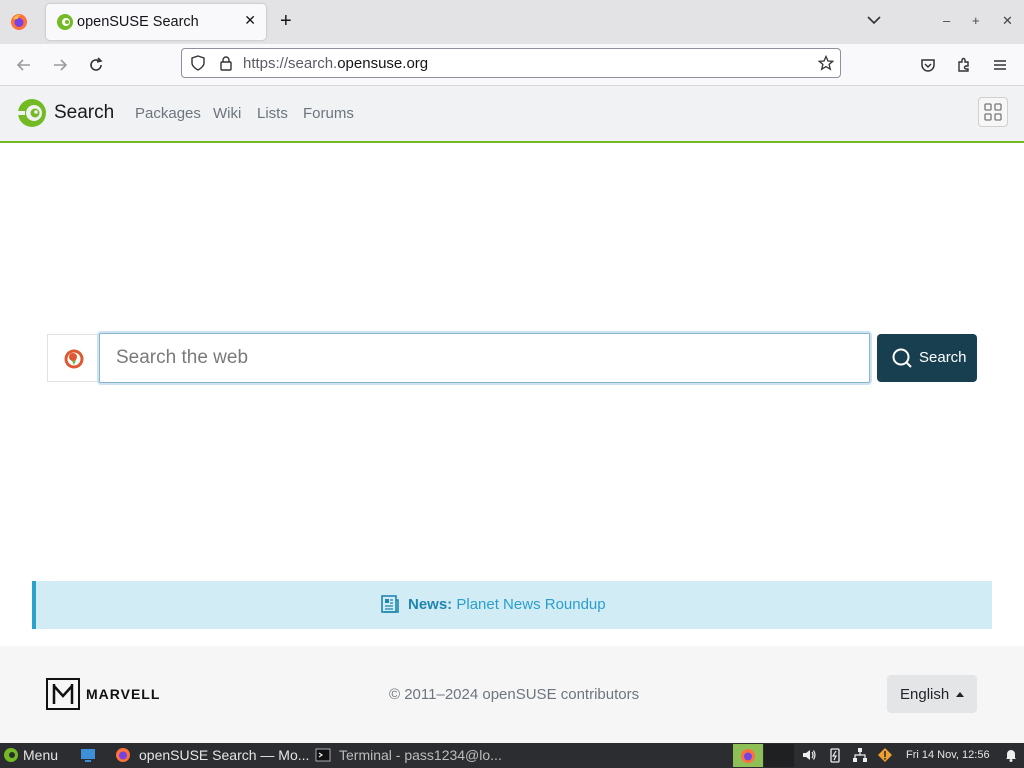 This screenshot has height=768, width=1024. Describe the element at coordinates (511, 63) in the screenshot. I see `url-bar: https://search.opensuse.org` at that location.